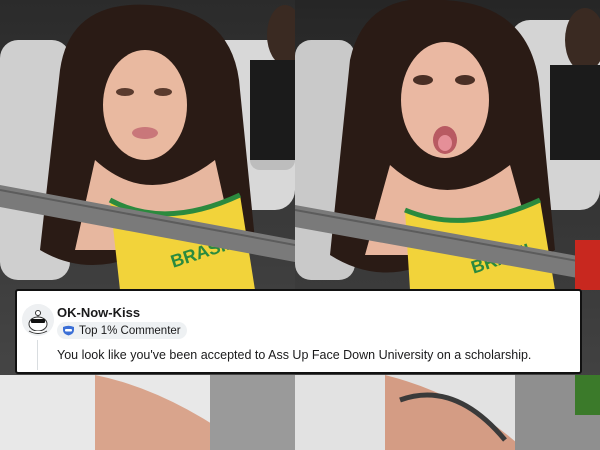 The width and height of the screenshot is (600, 450). What do you see at coordinates (130, 330) in the screenshot?
I see `badge-label: Top 1% Commenter` at bounding box center [130, 330].